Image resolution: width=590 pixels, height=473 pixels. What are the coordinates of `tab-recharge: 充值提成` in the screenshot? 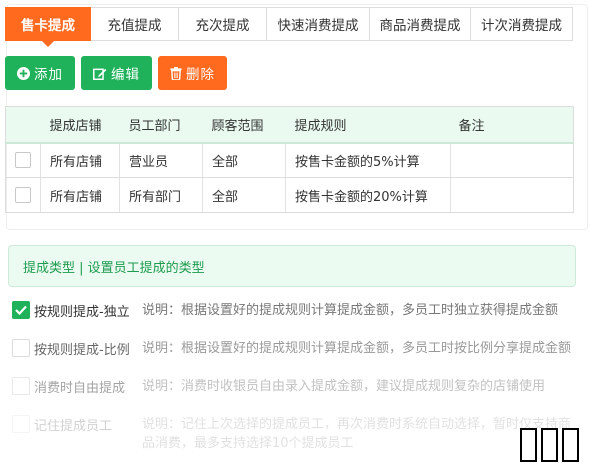 It's located at (135, 24).